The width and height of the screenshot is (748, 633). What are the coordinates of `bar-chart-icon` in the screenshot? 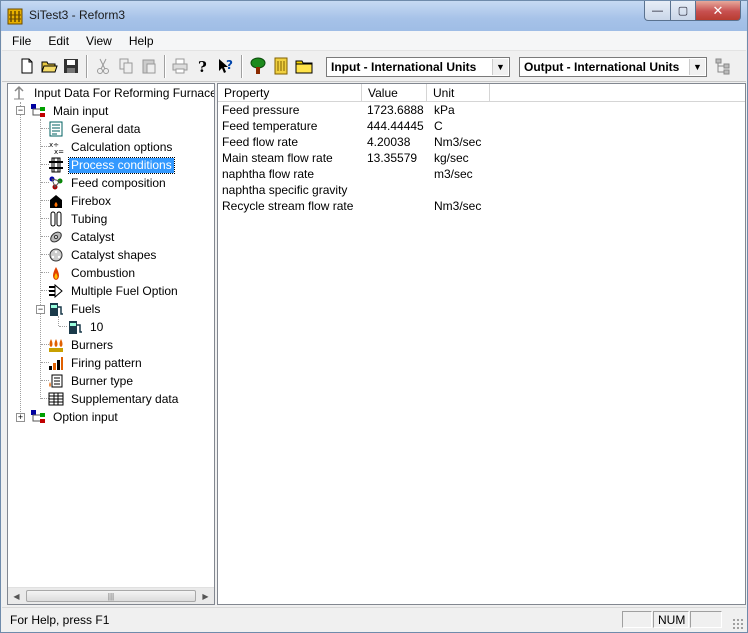 It's located at (56, 363).